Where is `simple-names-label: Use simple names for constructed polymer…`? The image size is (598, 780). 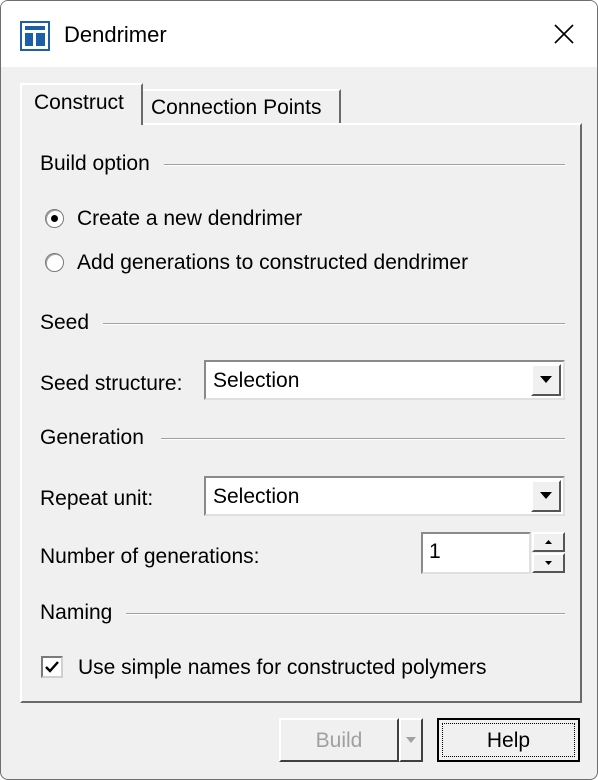
simple-names-label: Use simple names for constructed polymer… is located at coordinates (282, 668).